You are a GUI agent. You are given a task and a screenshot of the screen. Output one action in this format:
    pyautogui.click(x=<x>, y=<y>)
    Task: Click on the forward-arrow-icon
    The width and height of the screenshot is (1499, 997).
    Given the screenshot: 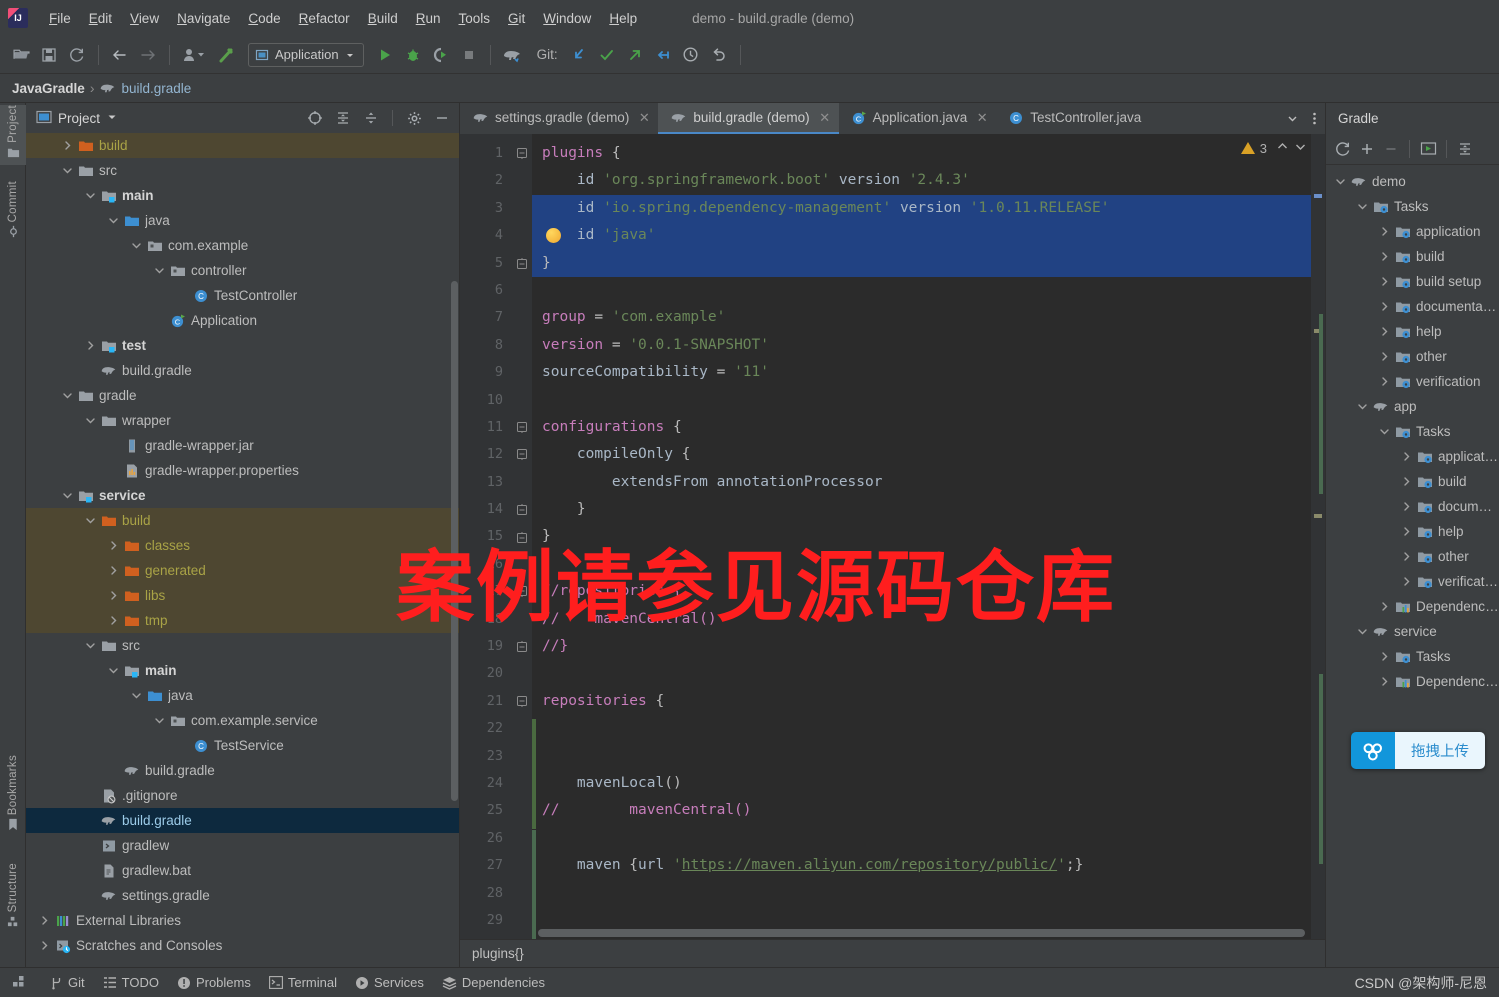 What is the action you would take?
    pyautogui.click(x=148, y=55)
    